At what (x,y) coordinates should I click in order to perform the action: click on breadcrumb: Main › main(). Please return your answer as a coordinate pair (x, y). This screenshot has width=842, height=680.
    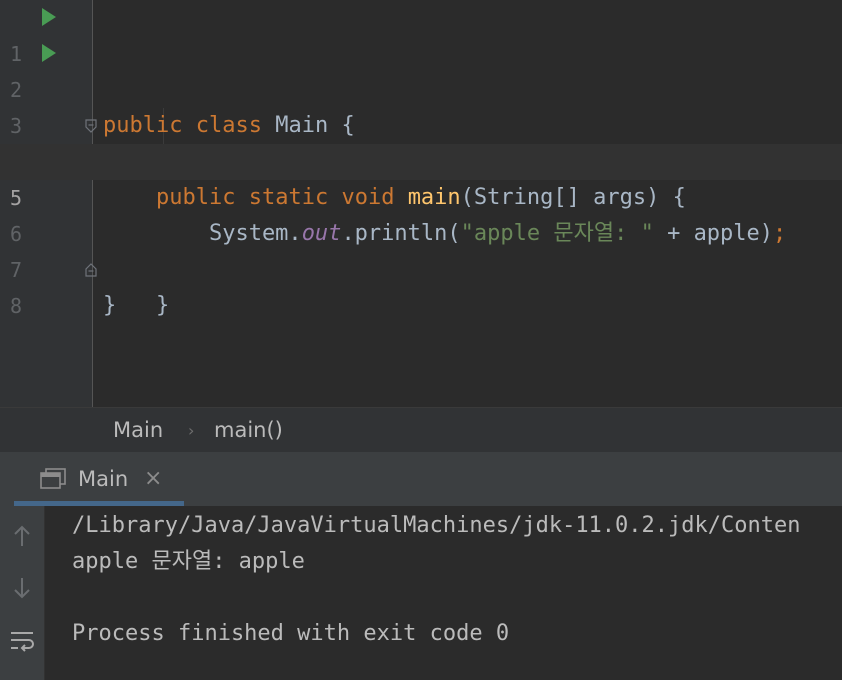
    Looking at the image, I should click on (421, 430).